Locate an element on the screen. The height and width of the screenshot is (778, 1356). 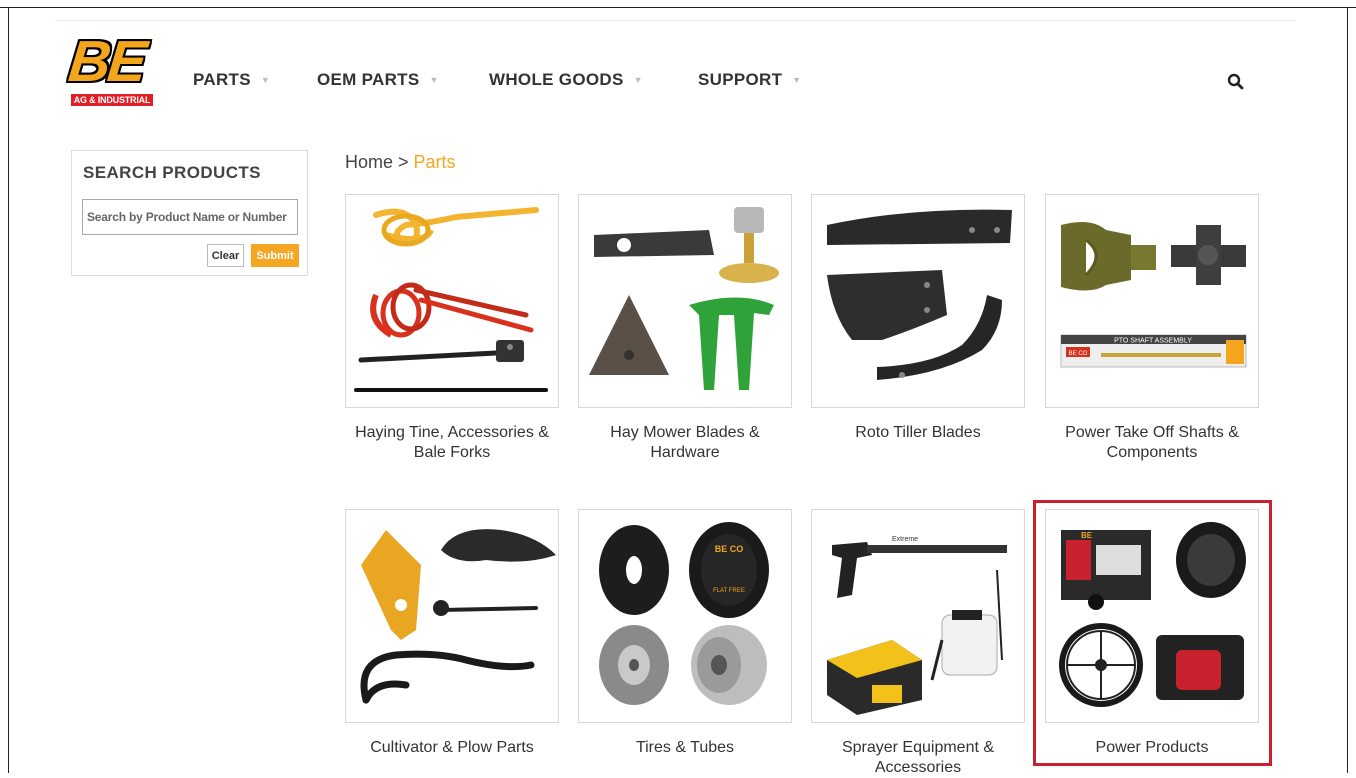
category-label: Tires & Tubes is located at coordinates (685, 747).